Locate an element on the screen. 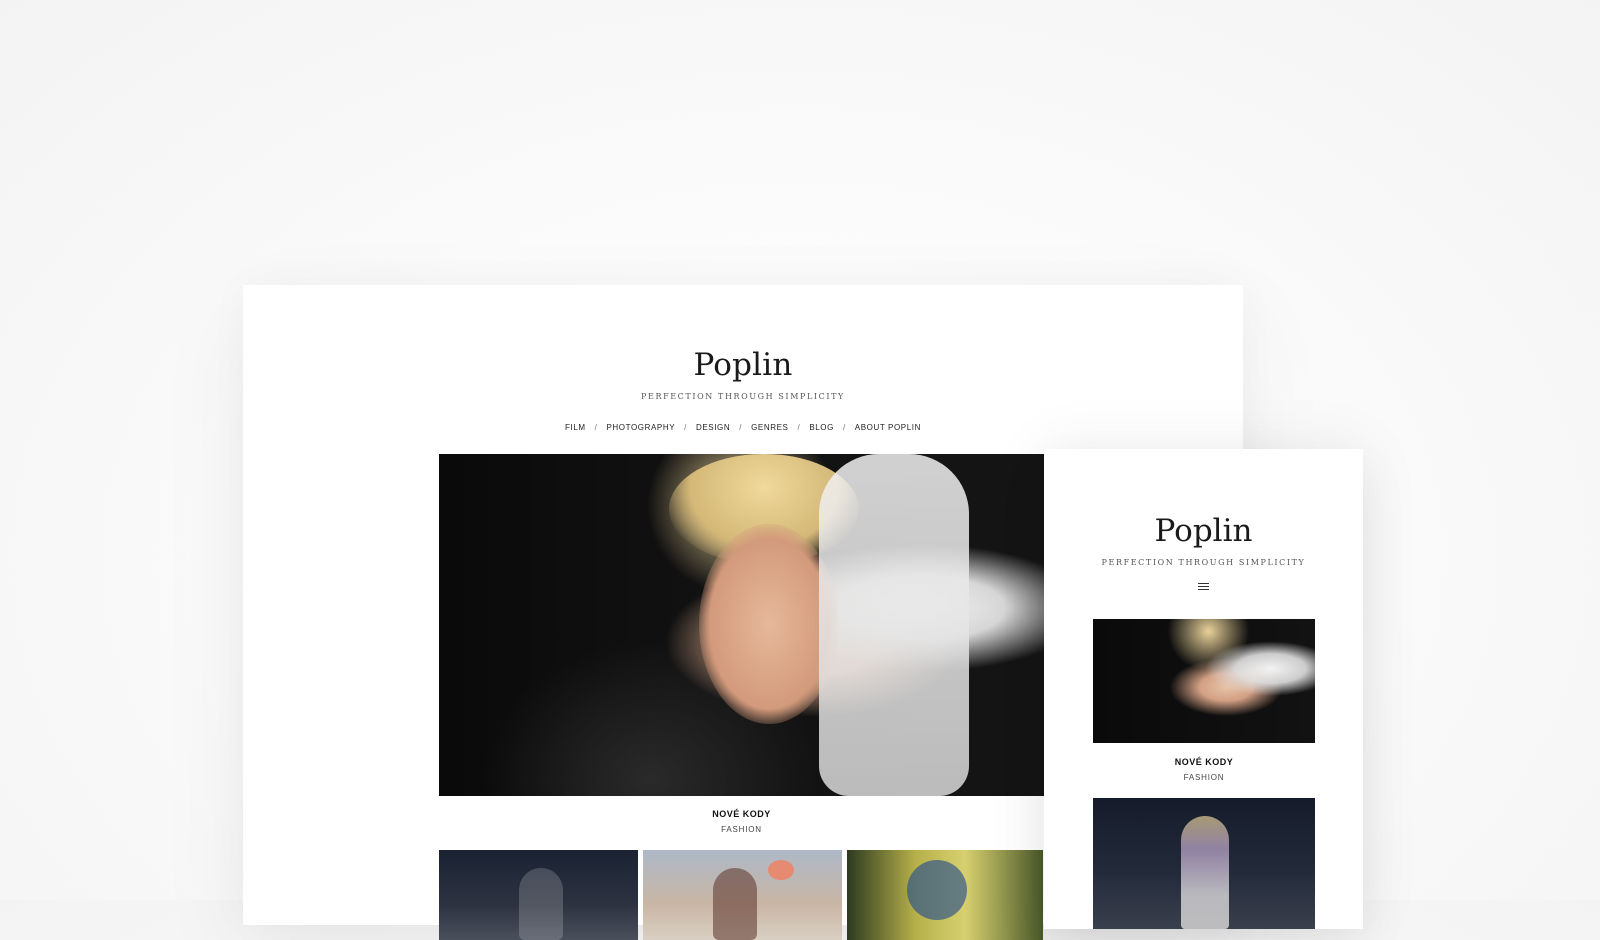  nav-design: DESIGN is located at coordinates (713, 427).